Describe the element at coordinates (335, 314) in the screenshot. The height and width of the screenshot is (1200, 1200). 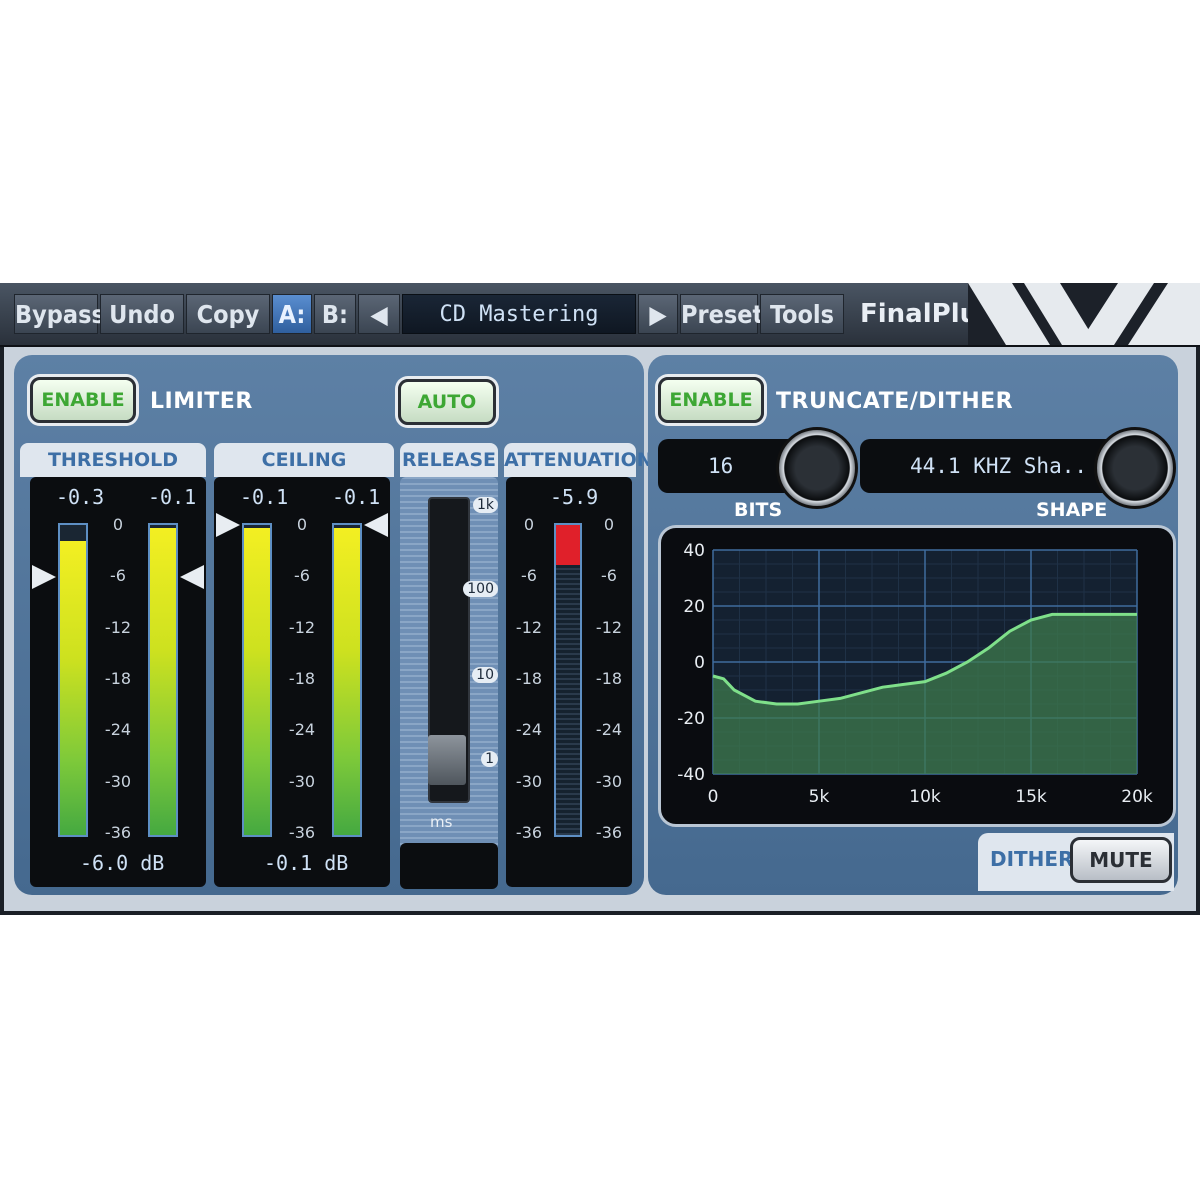
I see `setup-b-button: B:` at that location.